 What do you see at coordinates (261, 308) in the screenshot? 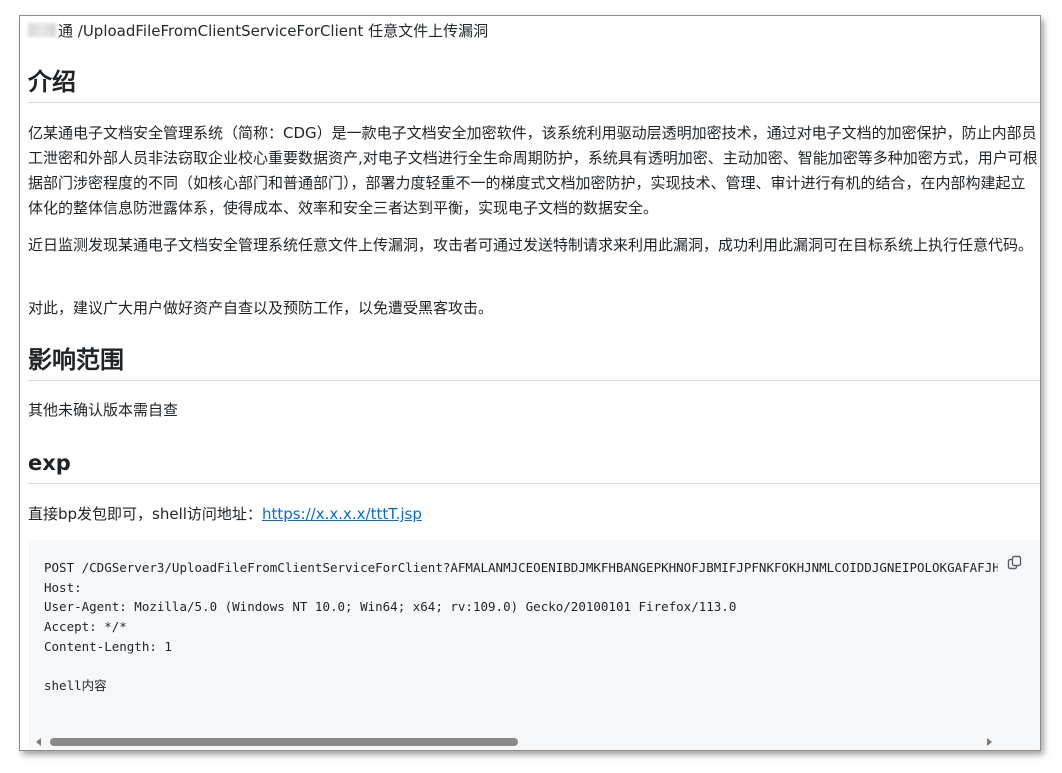
I see `intro-paragraph-3: 对此，建议广大用户做好资产自查以及预防工作，以免遭受黑客攻击。` at bounding box center [261, 308].